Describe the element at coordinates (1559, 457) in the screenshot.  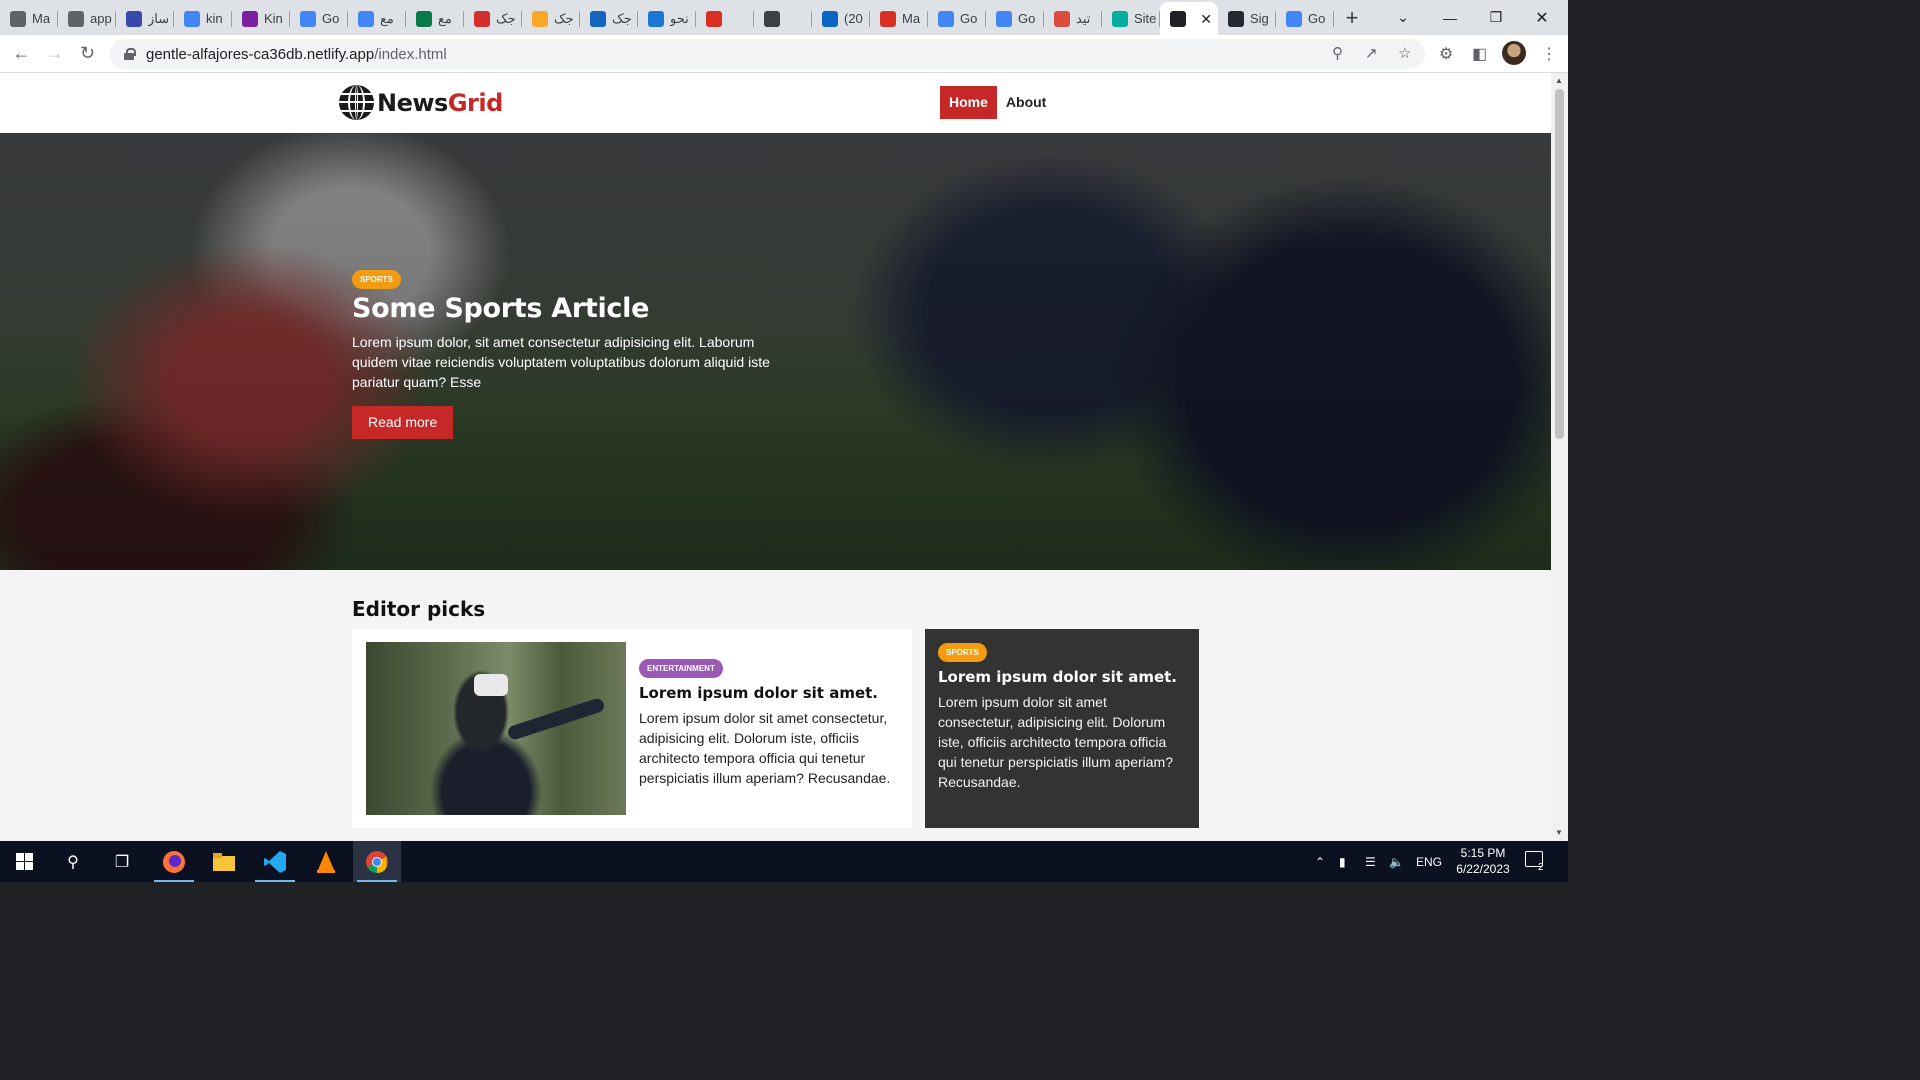
I see `page-scrollbar: ▲ ▼` at that location.